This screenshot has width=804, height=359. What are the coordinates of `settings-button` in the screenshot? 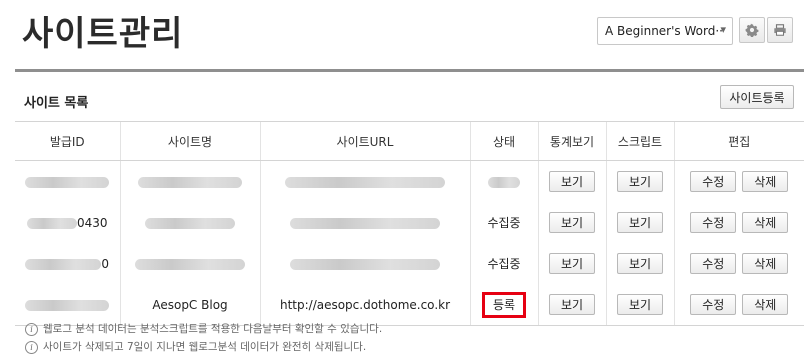 It's located at (752, 30).